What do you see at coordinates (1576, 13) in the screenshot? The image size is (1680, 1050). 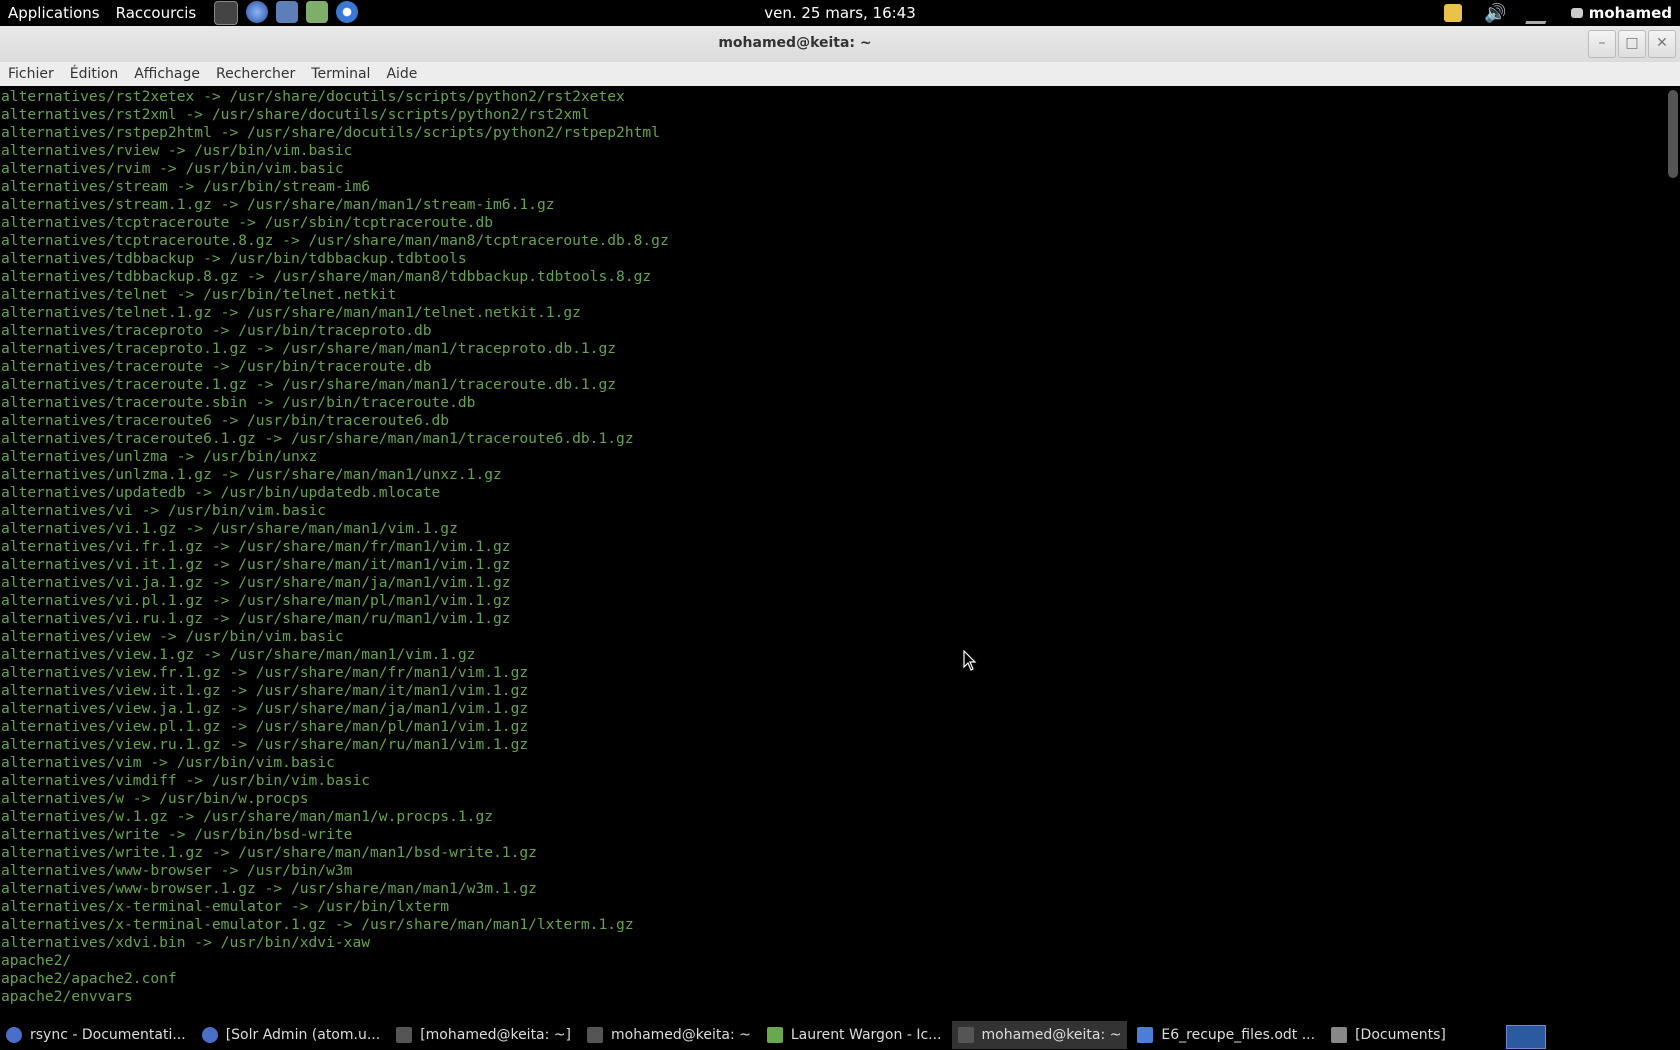 I see `chat-icon` at bounding box center [1576, 13].